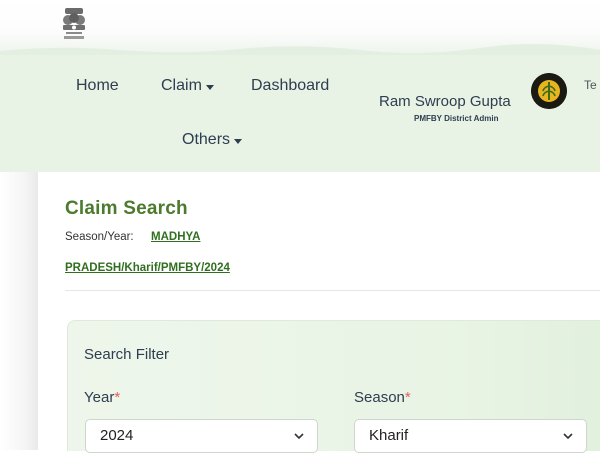 This screenshot has width=600, height=453. Describe the element at coordinates (126, 208) in the screenshot. I see `page-title: Claim Search` at that location.